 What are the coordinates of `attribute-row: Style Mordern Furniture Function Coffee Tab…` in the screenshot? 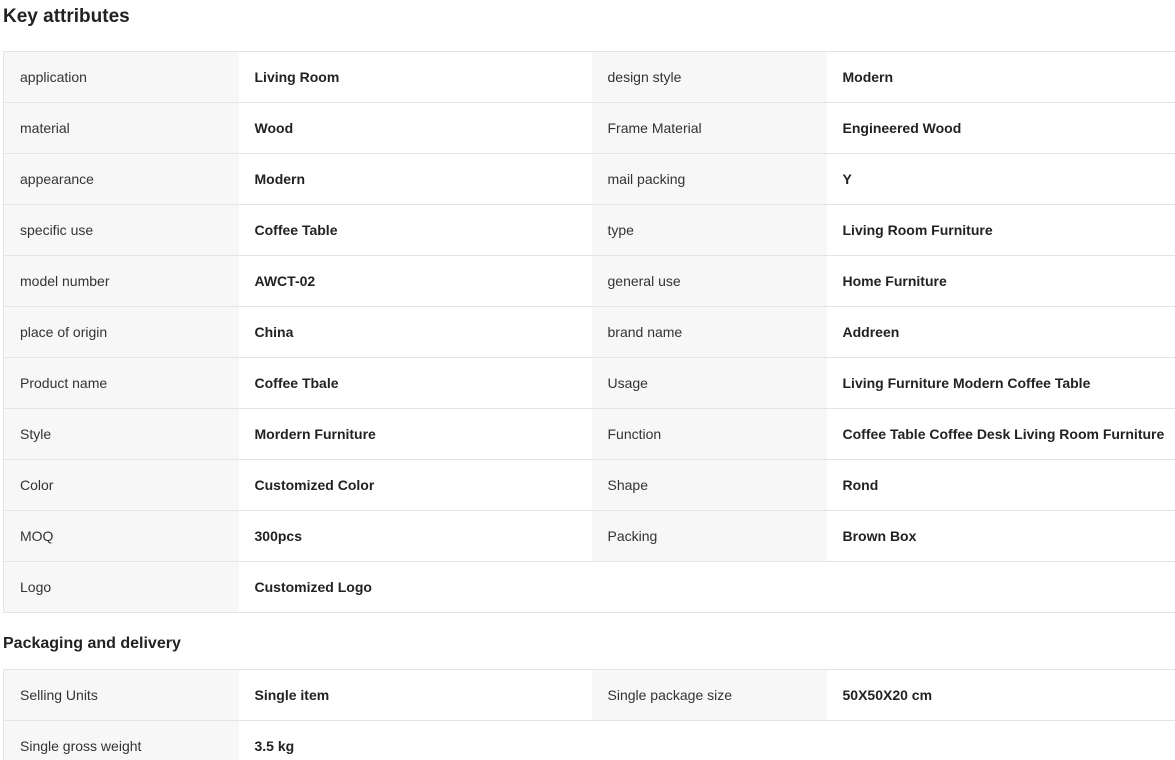 It's located at (589, 434).